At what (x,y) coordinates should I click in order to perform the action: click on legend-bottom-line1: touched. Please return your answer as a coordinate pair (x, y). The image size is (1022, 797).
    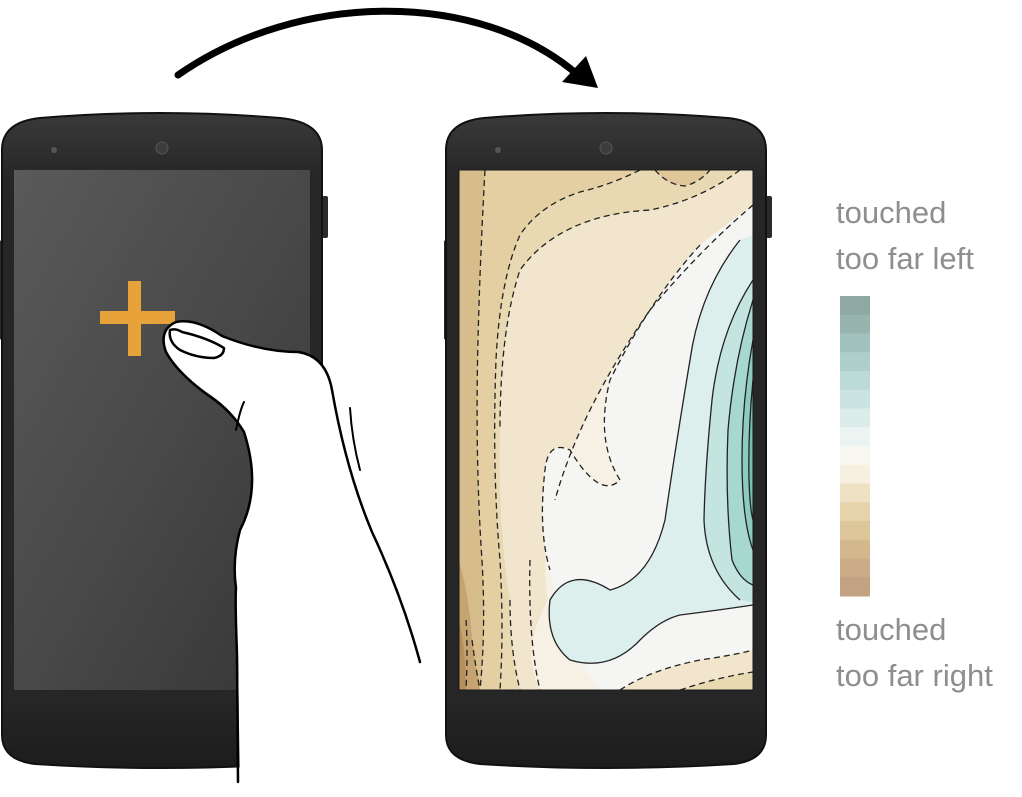
    Looking at the image, I should click on (891, 629).